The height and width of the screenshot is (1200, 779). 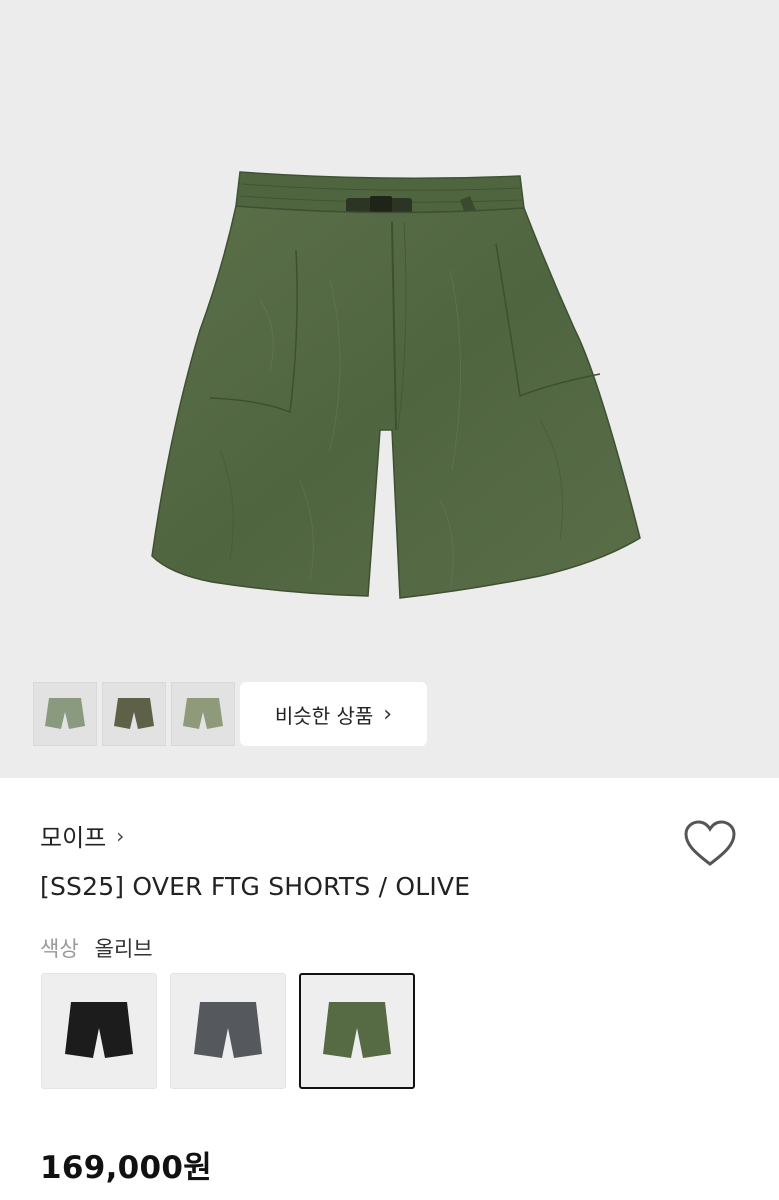 I want to click on black-shorts-swatch-icon, so click(x=99, y=1030).